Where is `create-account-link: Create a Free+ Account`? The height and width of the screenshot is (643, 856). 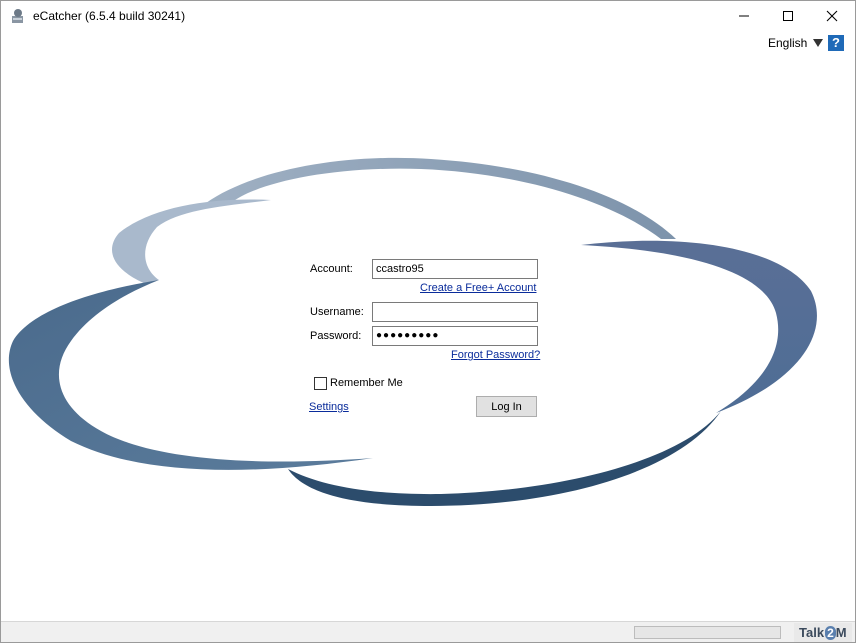
create-account-link: Create a Free+ Account is located at coordinates (478, 288).